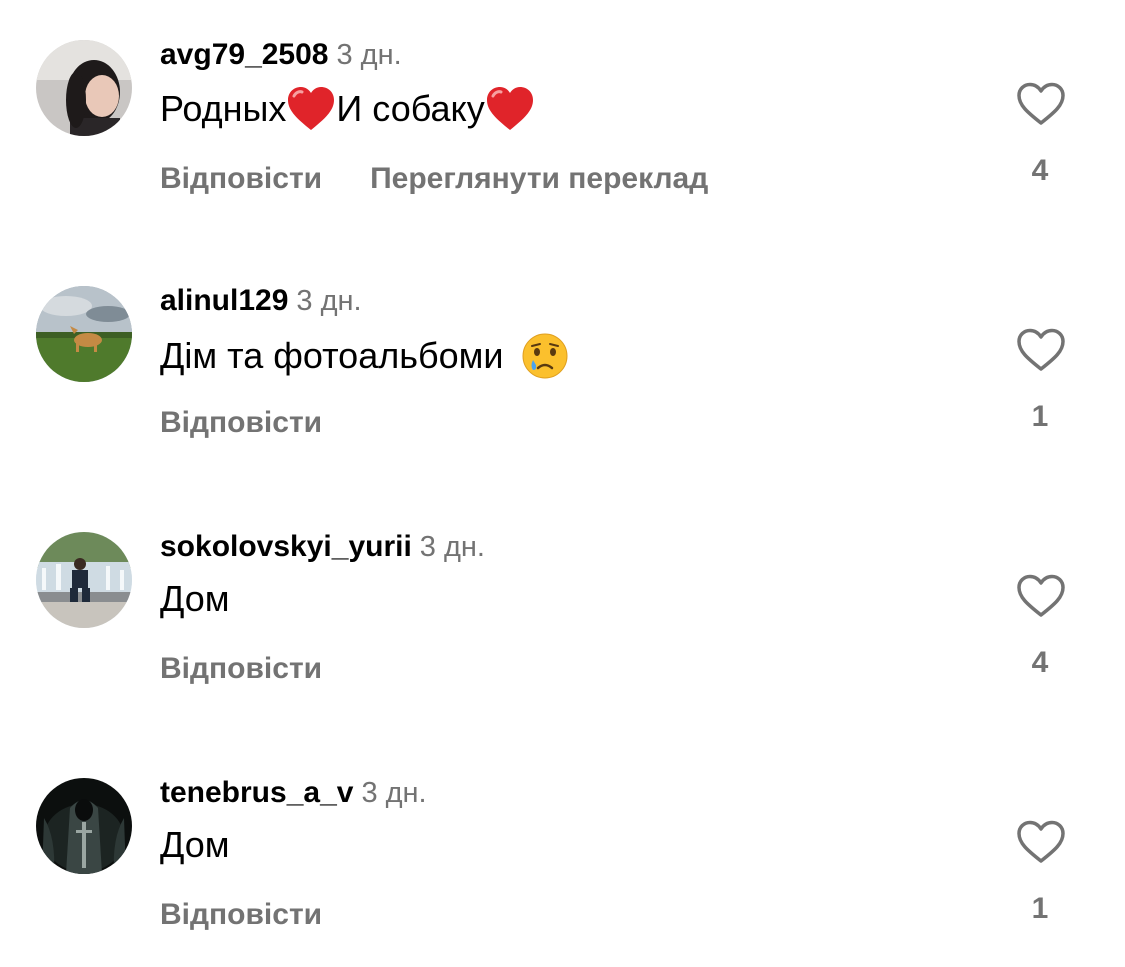 Image resolution: width=1125 pixels, height=967 pixels. What do you see at coordinates (286, 546) in the screenshot?
I see `username: sokolovskyi_yurii` at bounding box center [286, 546].